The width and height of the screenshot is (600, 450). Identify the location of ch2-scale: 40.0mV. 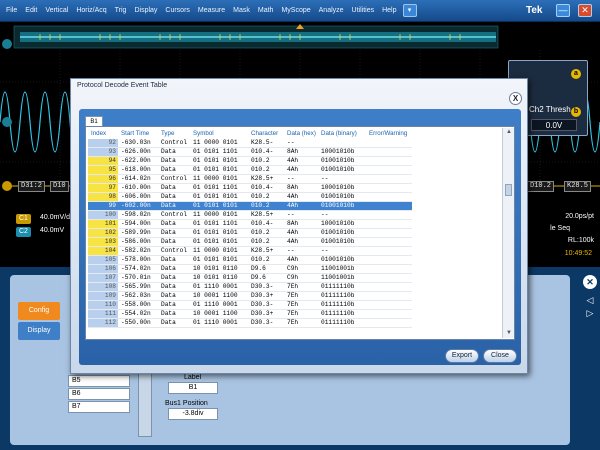
(52, 230).